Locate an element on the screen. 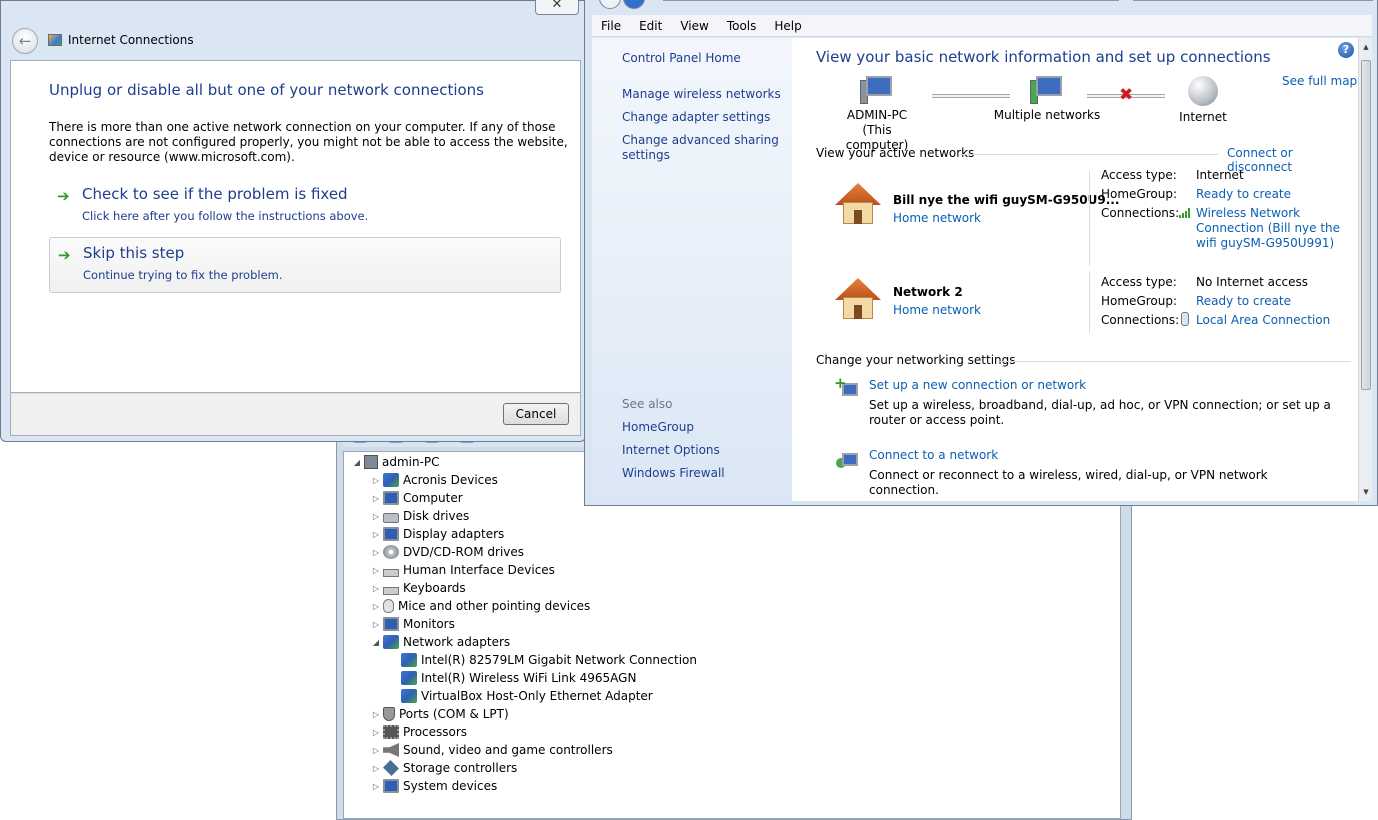 The height and width of the screenshot is (820, 1378). menu-view: View is located at coordinates (694, 26).